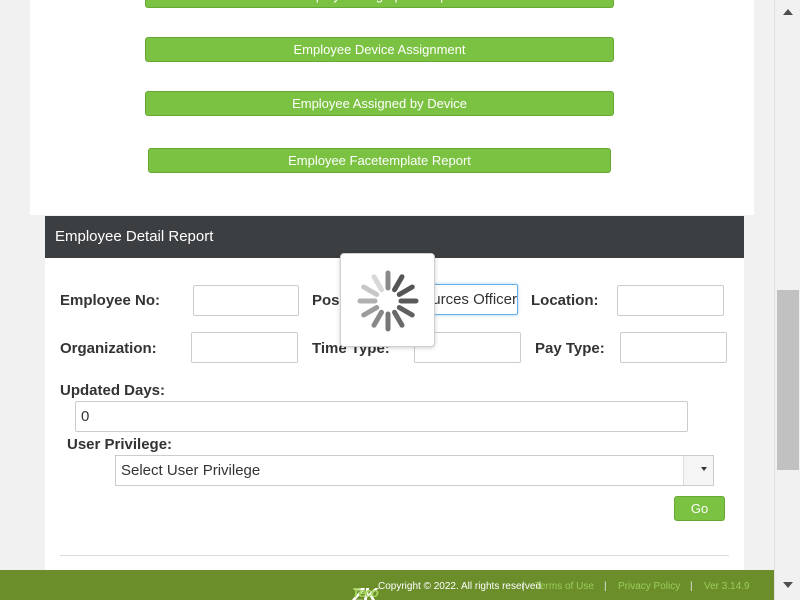 Image resolution: width=800 pixels, height=600 pixels. I want to click on location-field, so click(670, 300).